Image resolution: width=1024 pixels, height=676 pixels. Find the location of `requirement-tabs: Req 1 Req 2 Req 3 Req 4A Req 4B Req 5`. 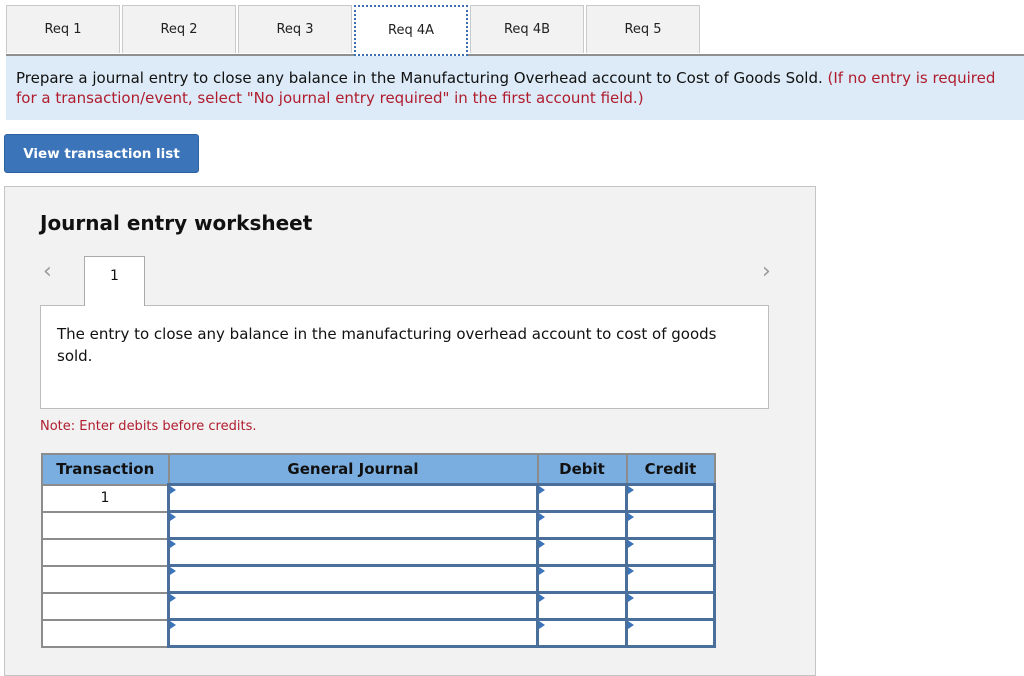

requirement-tabs: Req 1 Req 2 Req 3 Req 4A Req 4B Req 5 is located at coordinates (354, 30).